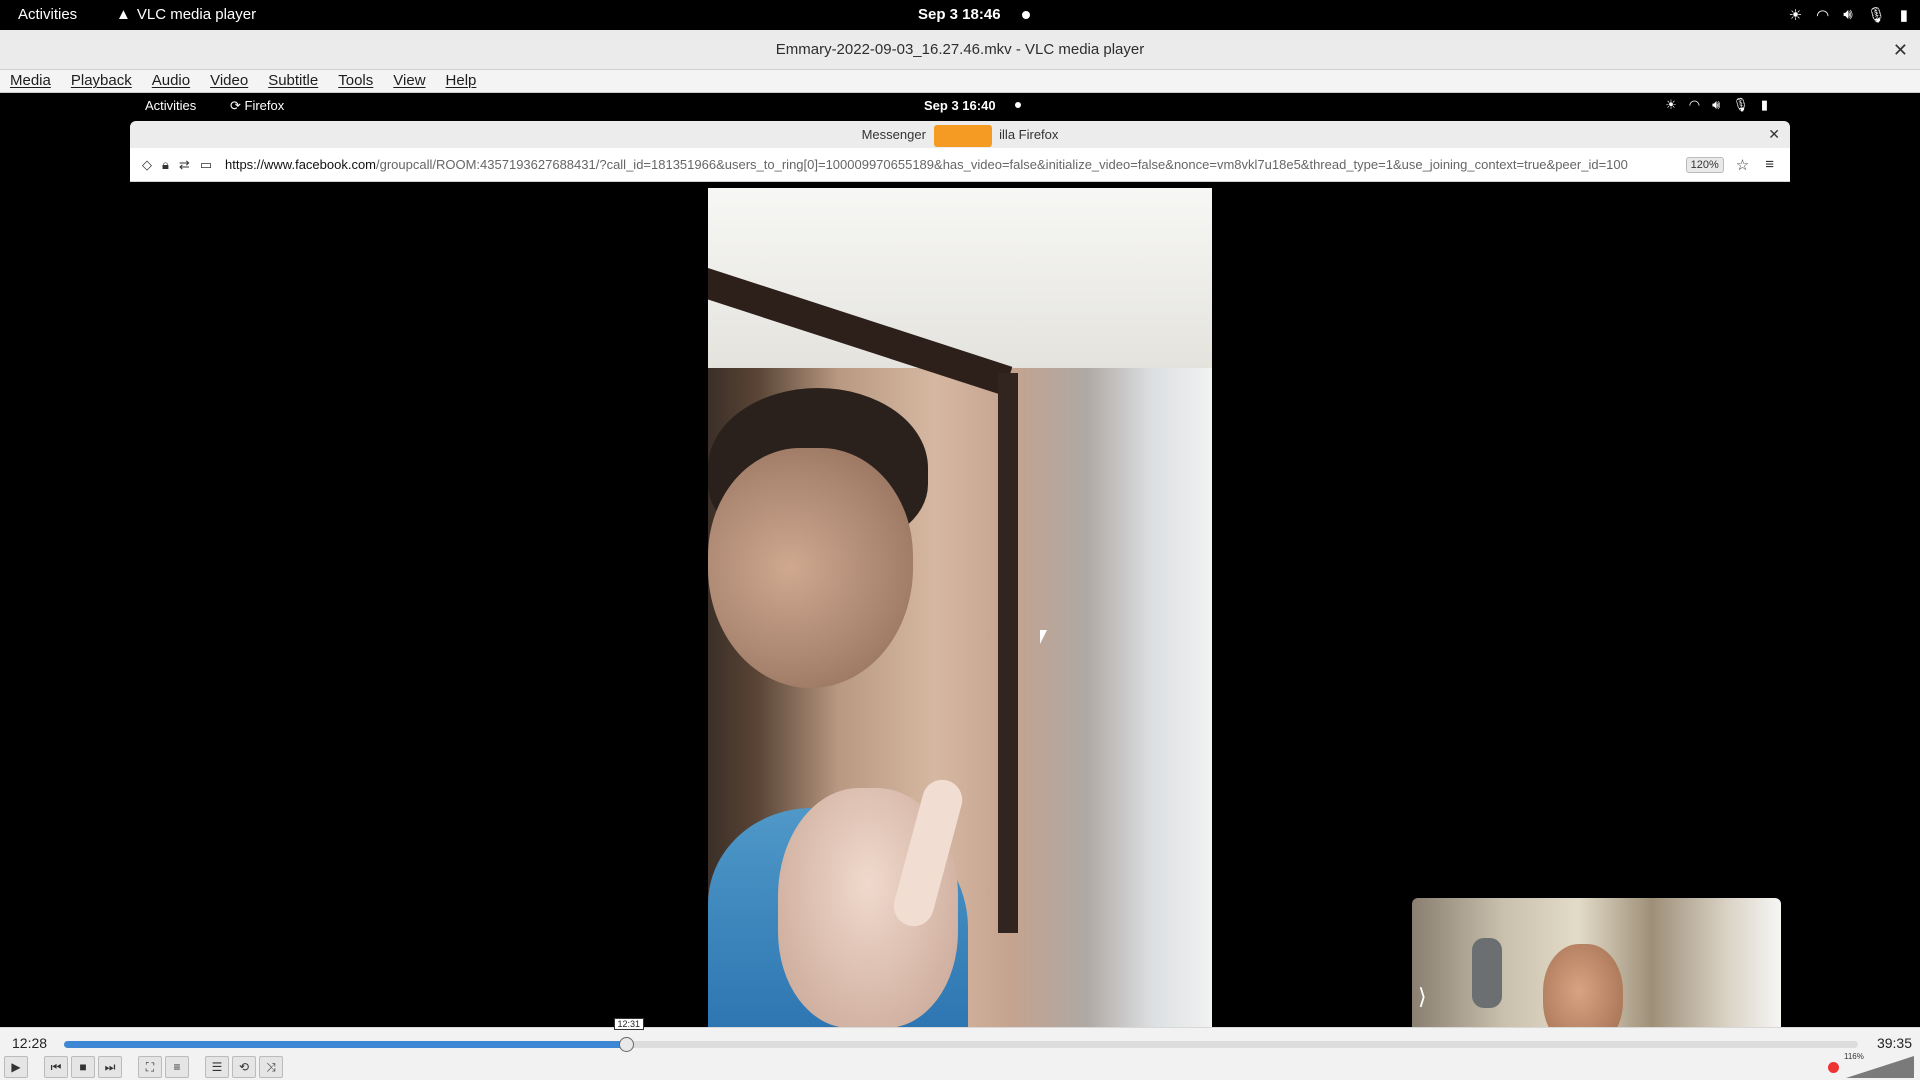  I want to click on shuffle-button: ⤨, so click(271, 1067).